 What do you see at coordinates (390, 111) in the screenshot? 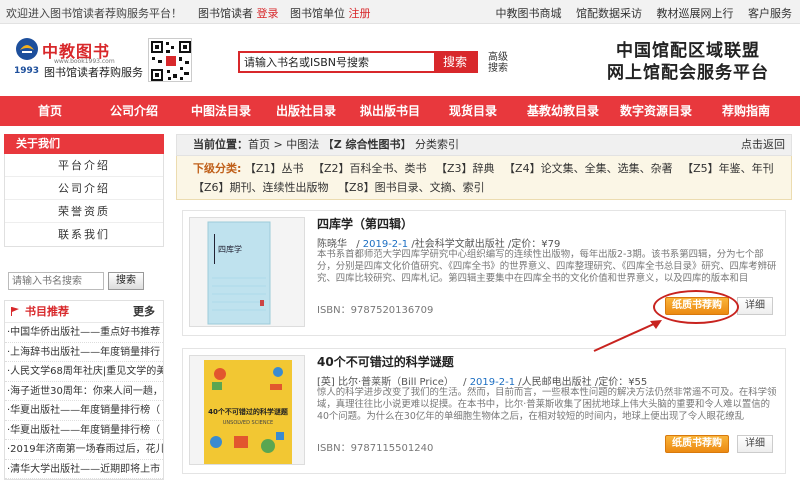
I see `nav-forthcoming-catalog: 拟出版书目` at bounding box center [390, 111].